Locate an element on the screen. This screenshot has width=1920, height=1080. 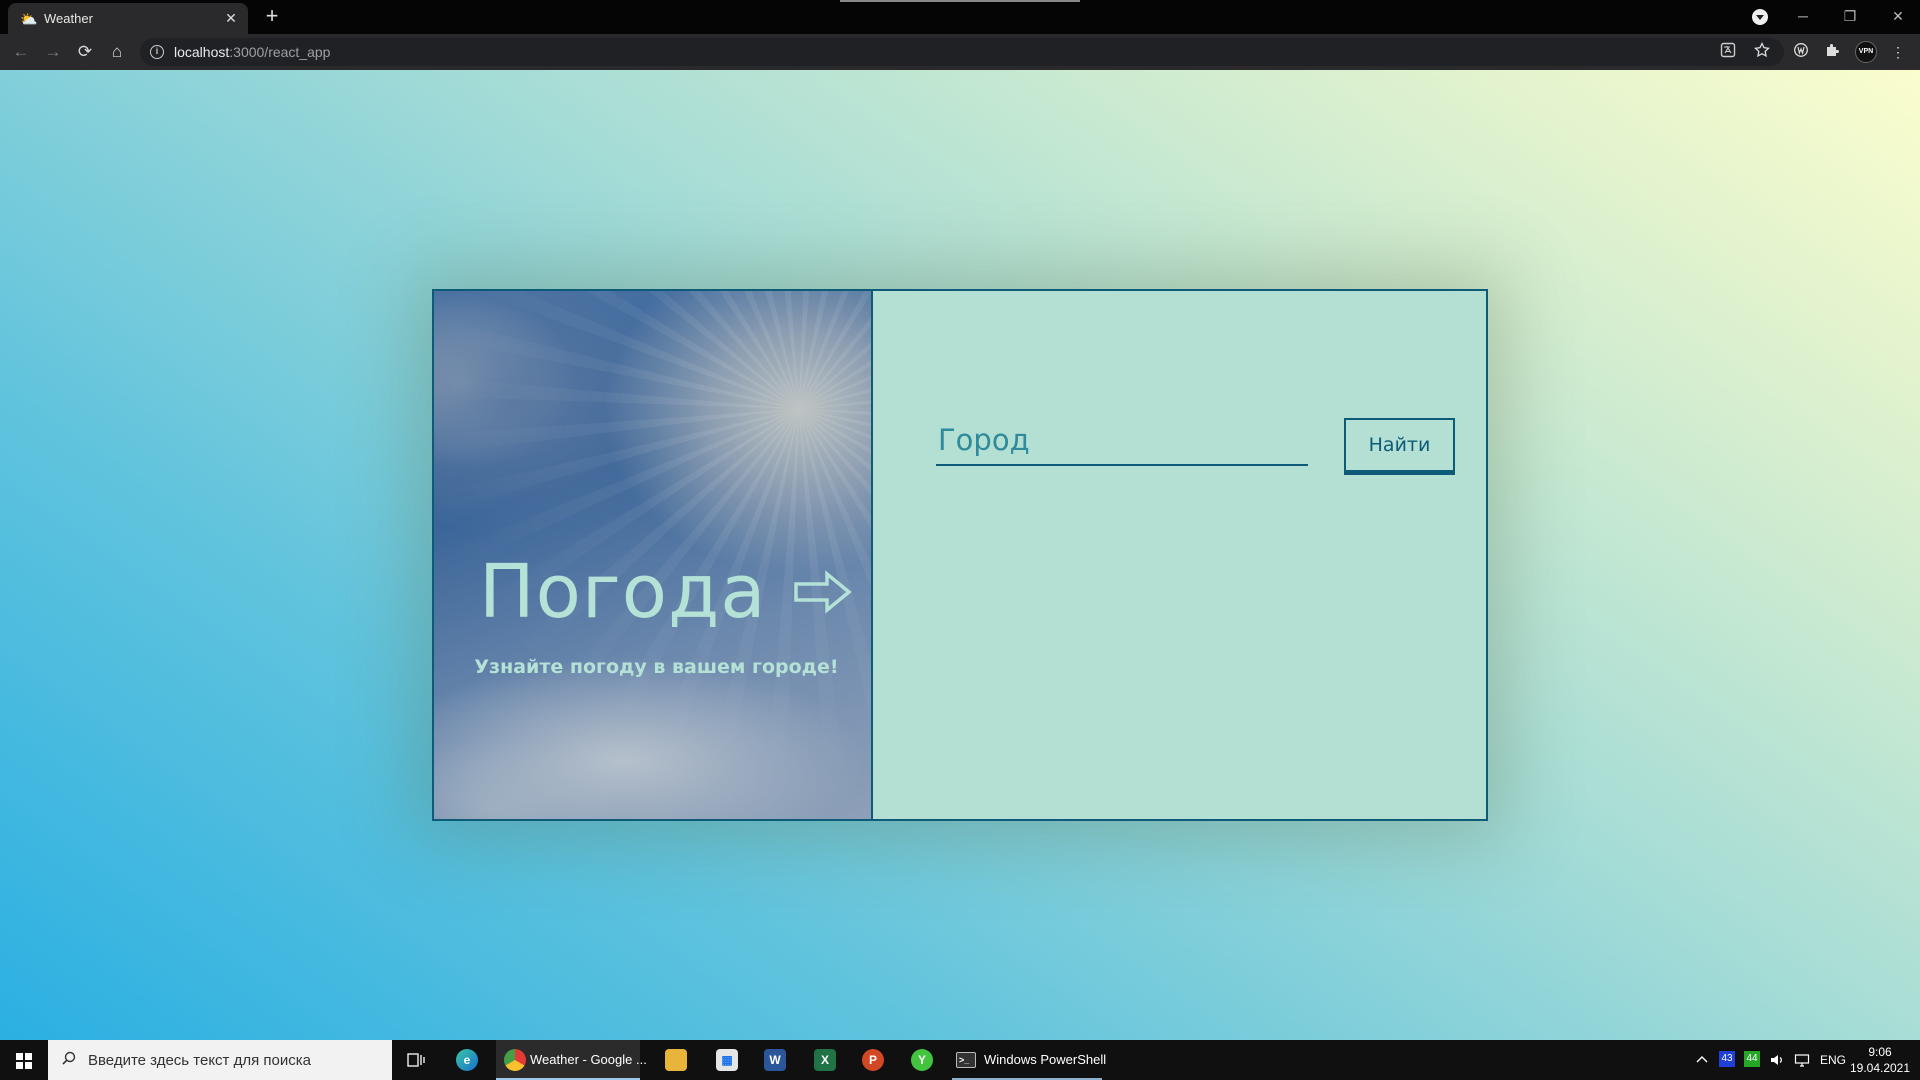
url-host: localhost is located at coordinates (202, 52).